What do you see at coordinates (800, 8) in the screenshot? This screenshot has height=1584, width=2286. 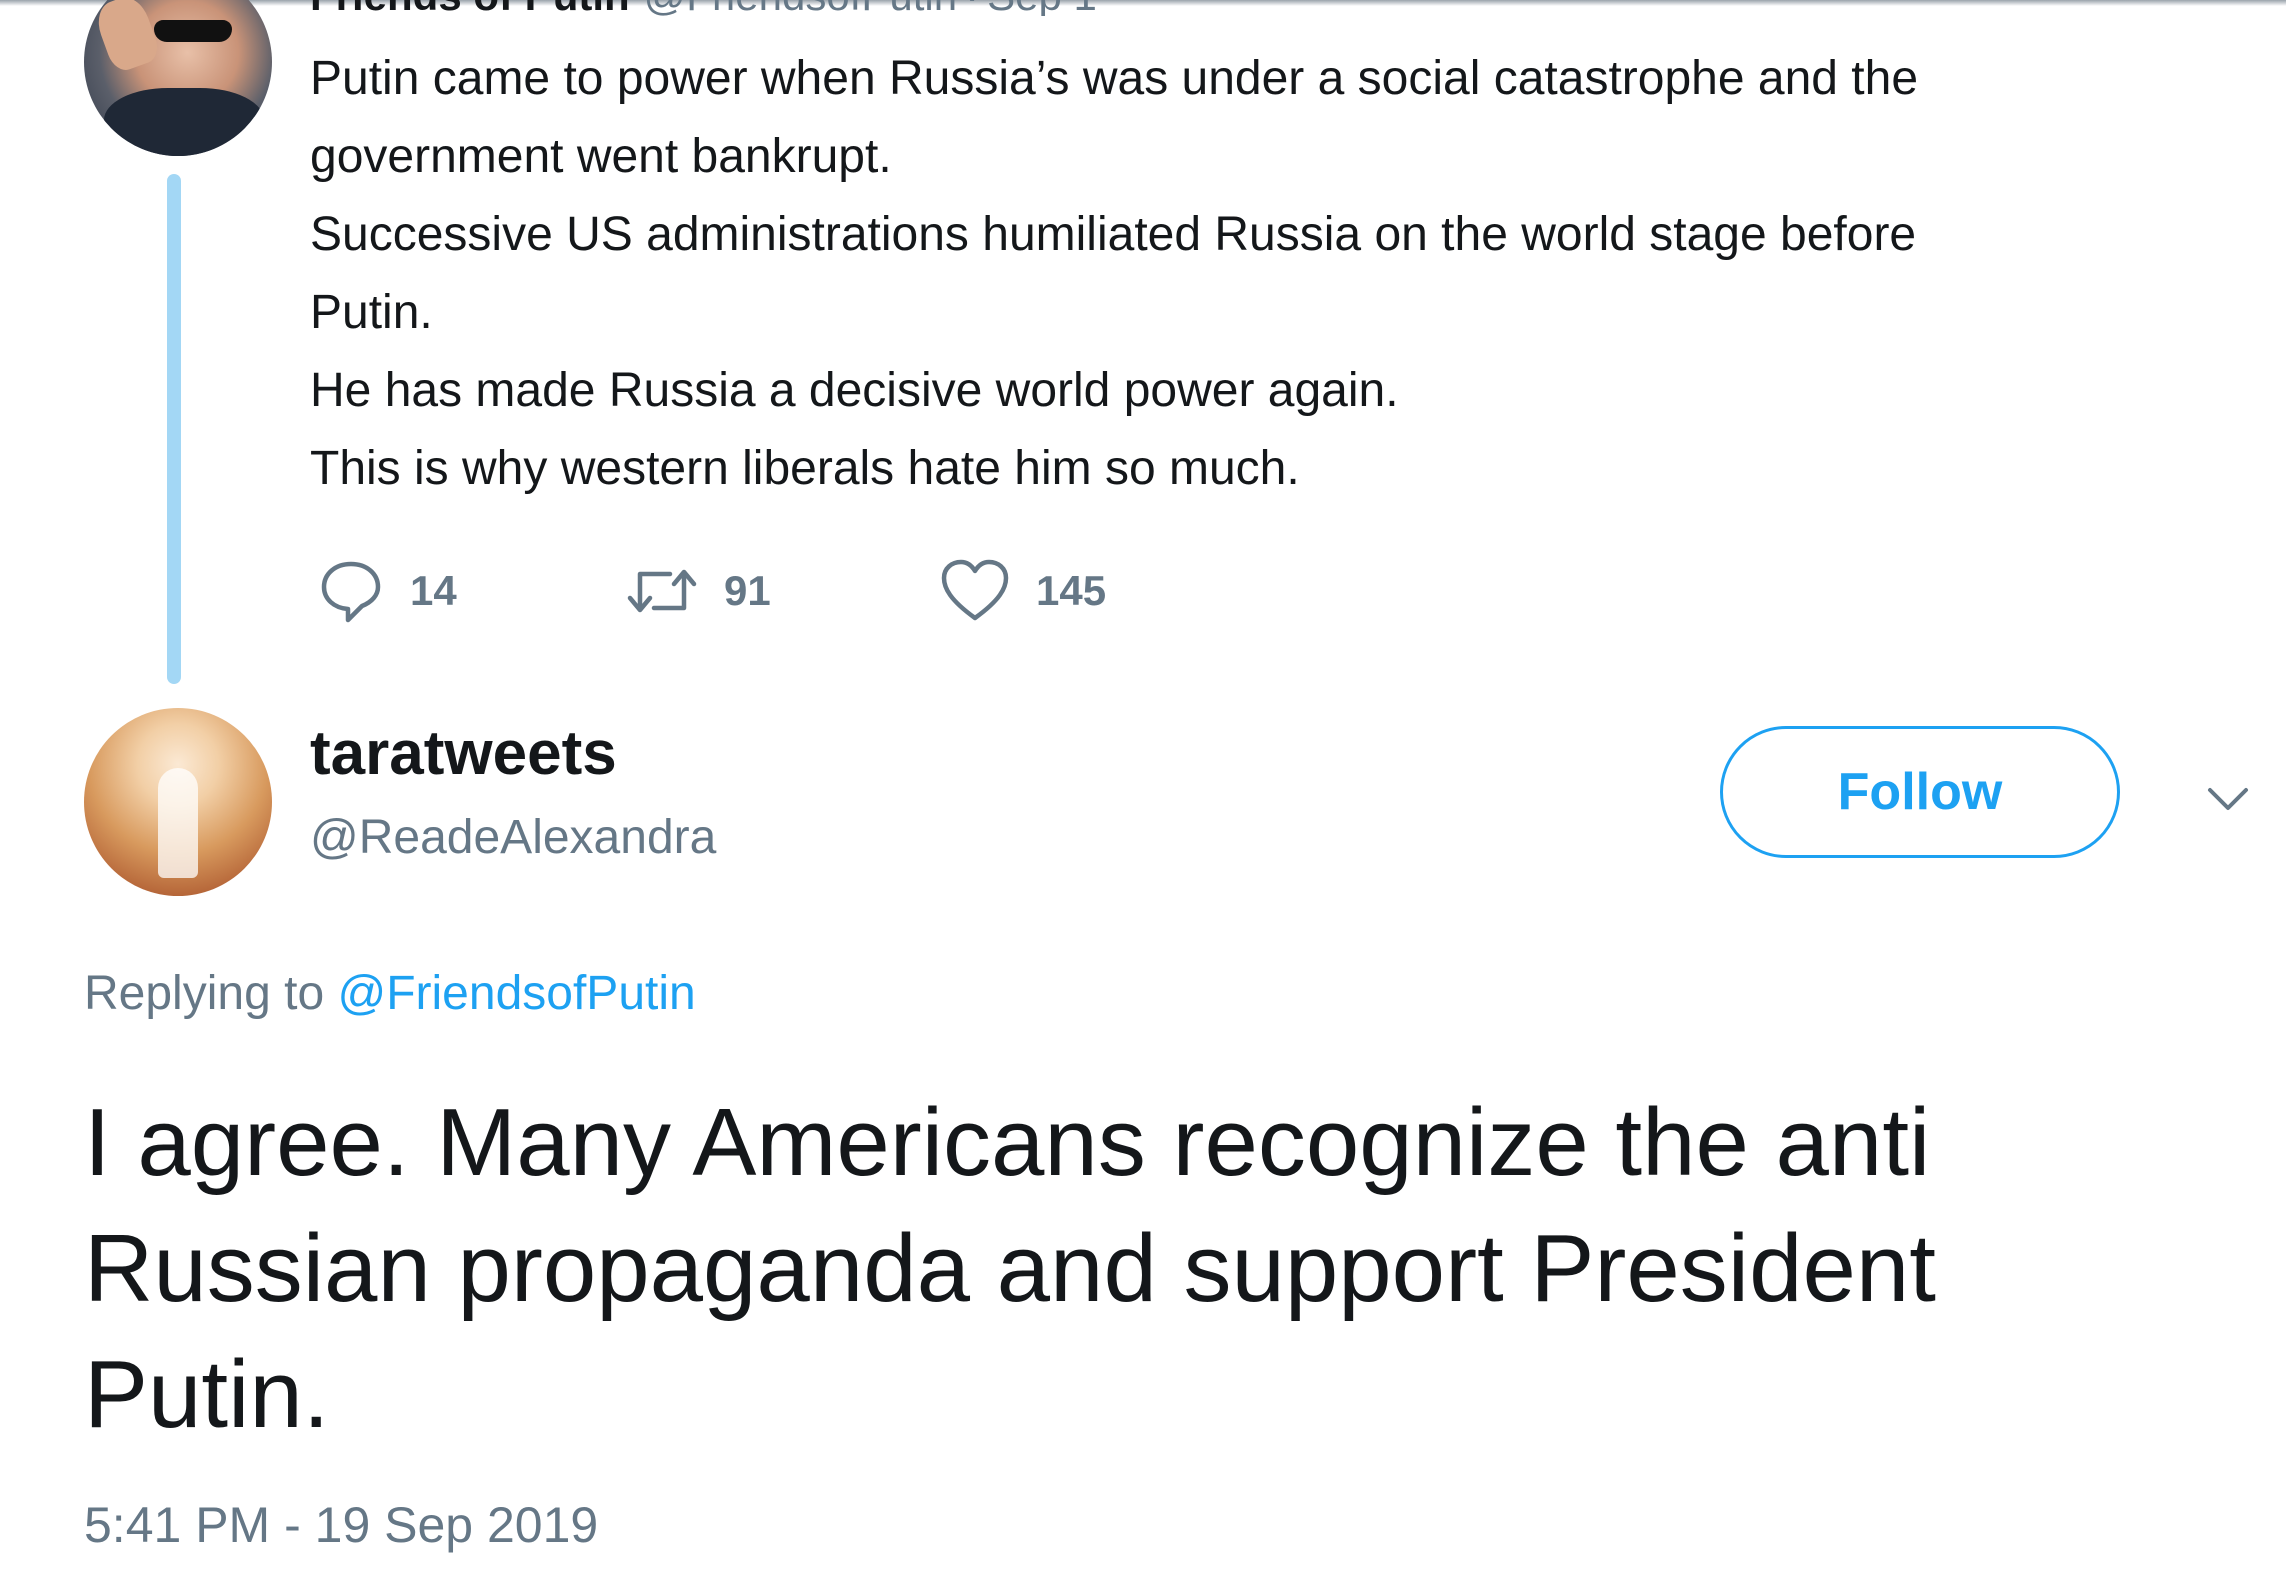 I see `parent-handle: @FriendsofPutin` at bounding box center [800, 8].